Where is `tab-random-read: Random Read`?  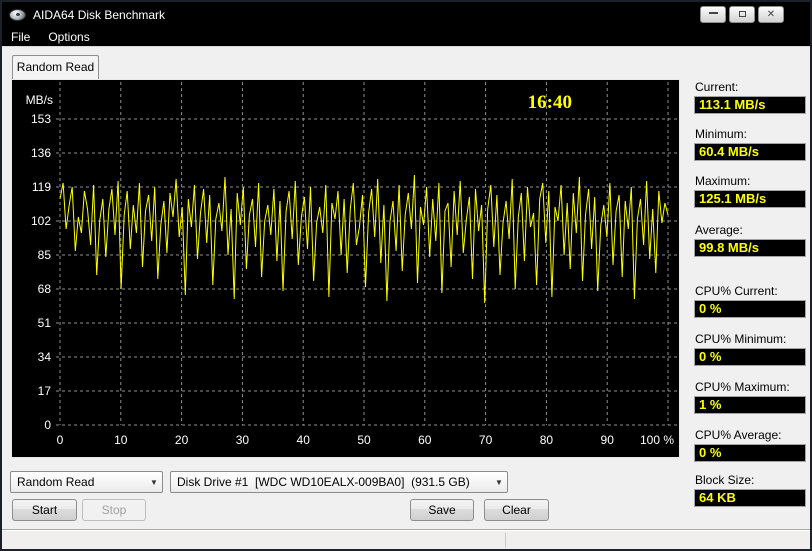 tab-random-read: Random Read is located at coordinates (55, 67).